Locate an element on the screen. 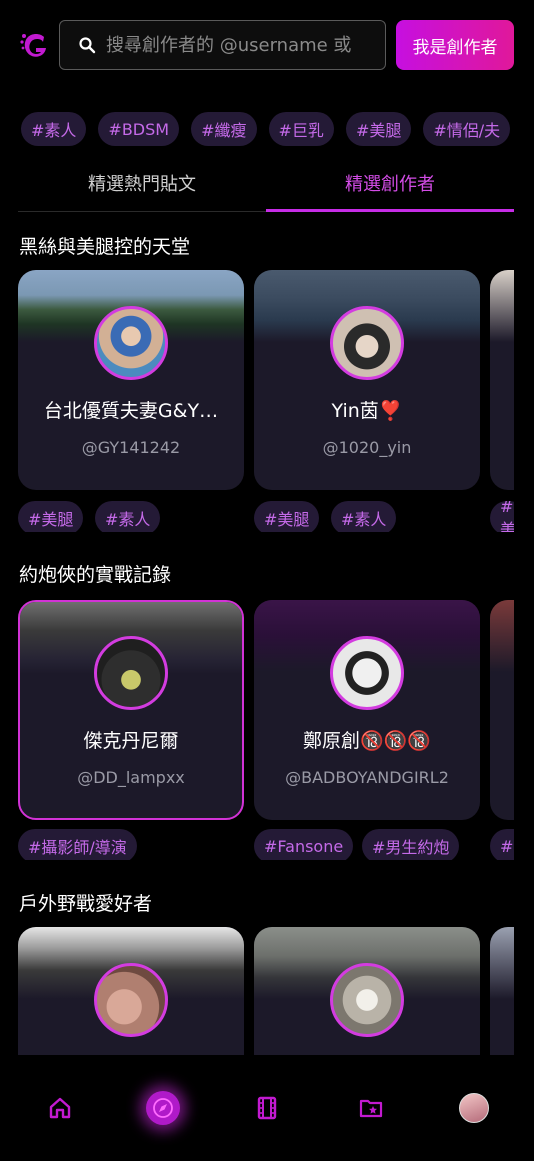 The width and height of the screenshot is (534, 1161). top-bar: 我是創作者 is located at coordinates (267, 45).